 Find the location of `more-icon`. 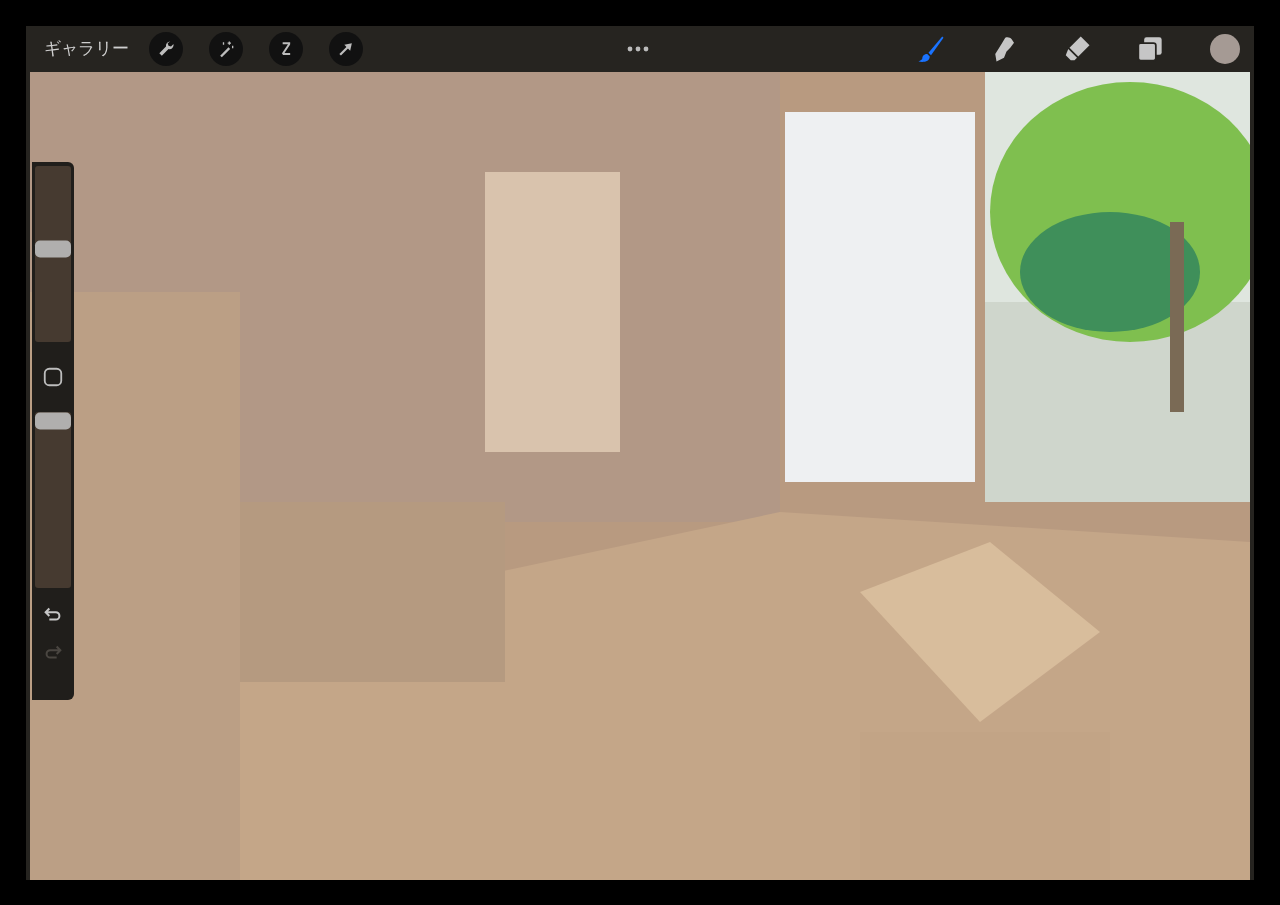

more-icon is located at coordinates (638, 48).